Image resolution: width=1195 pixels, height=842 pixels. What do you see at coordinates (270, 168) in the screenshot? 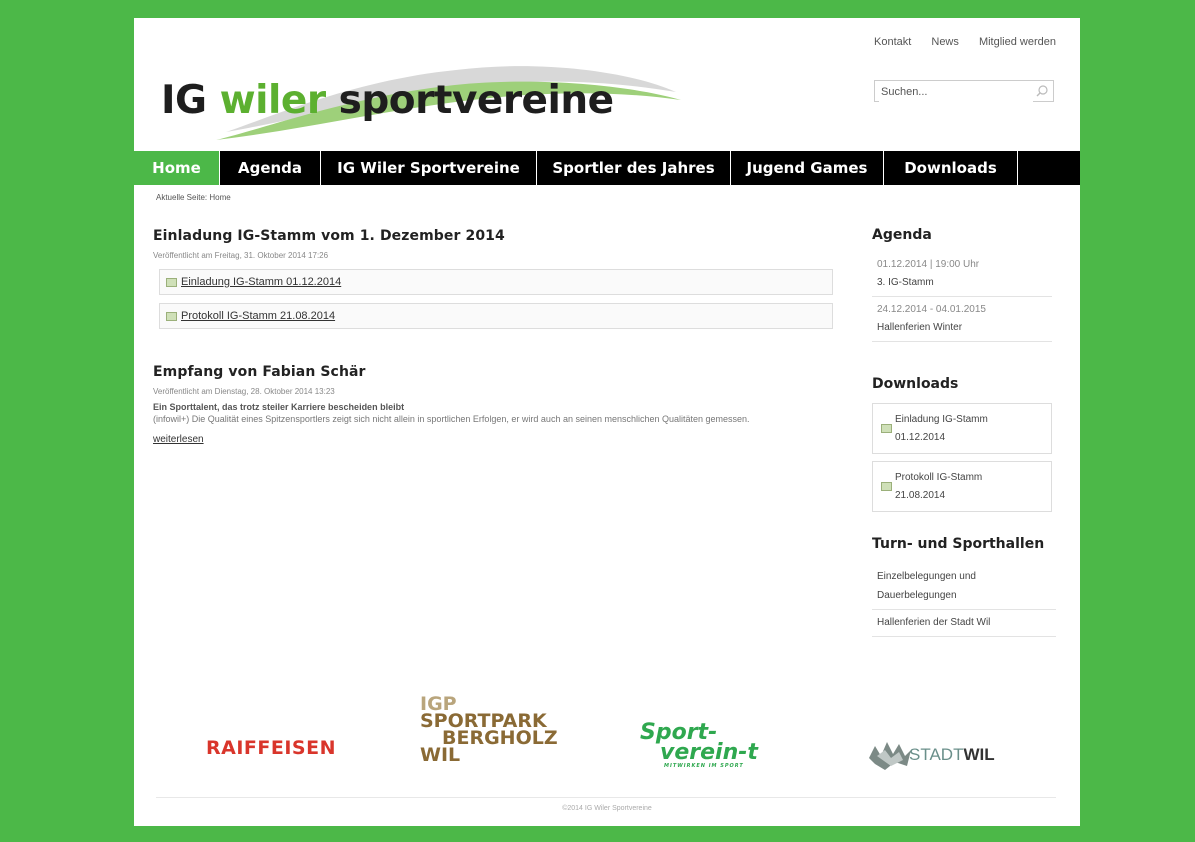
I see `nav-agenda: Agenda` at bounding box center [270, 168].